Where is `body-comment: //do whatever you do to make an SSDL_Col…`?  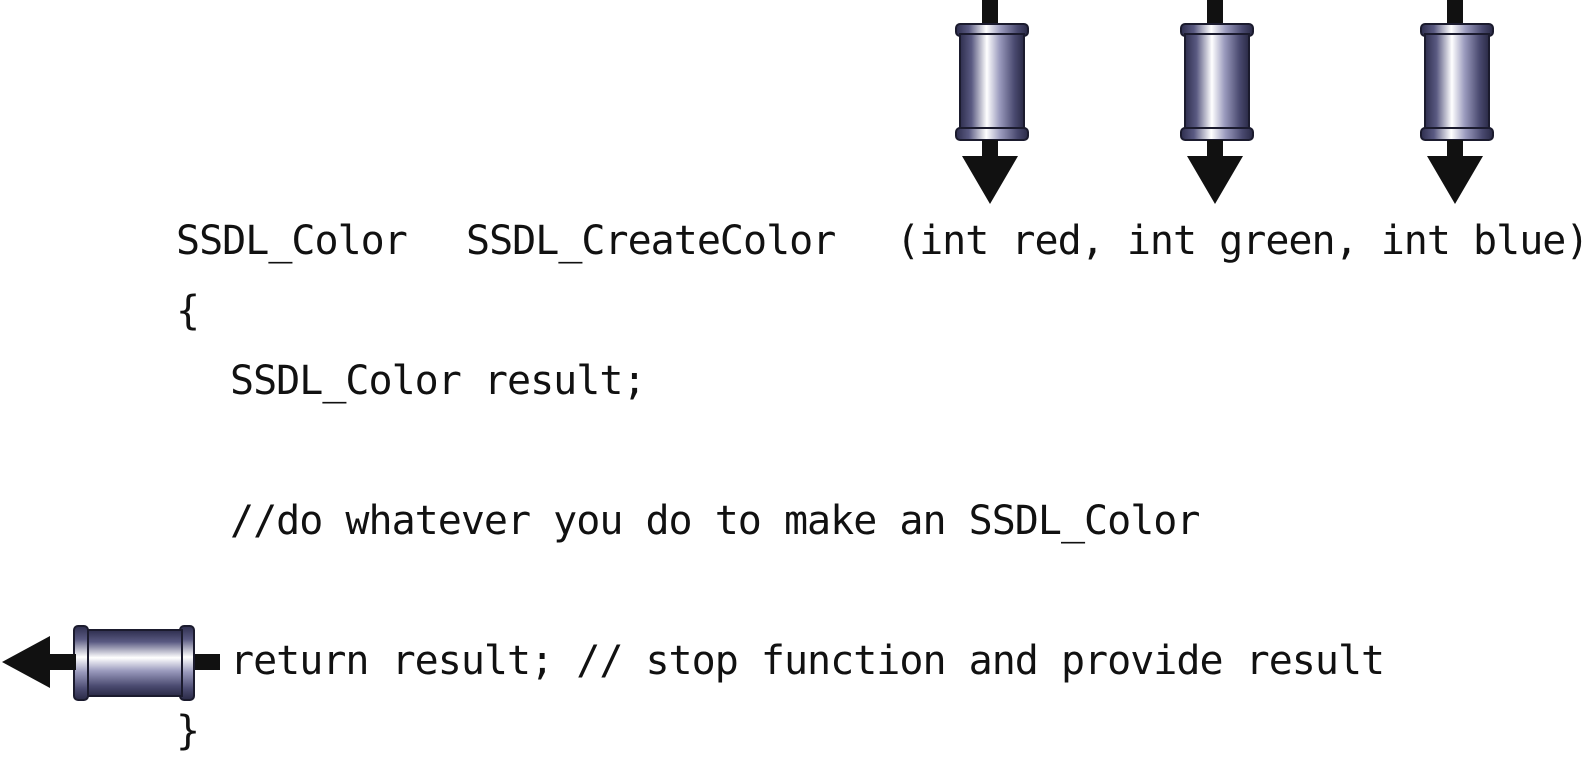 body-comment: //do whatever you do to make an SSDL_Col… is located at coordinates (715, 521).